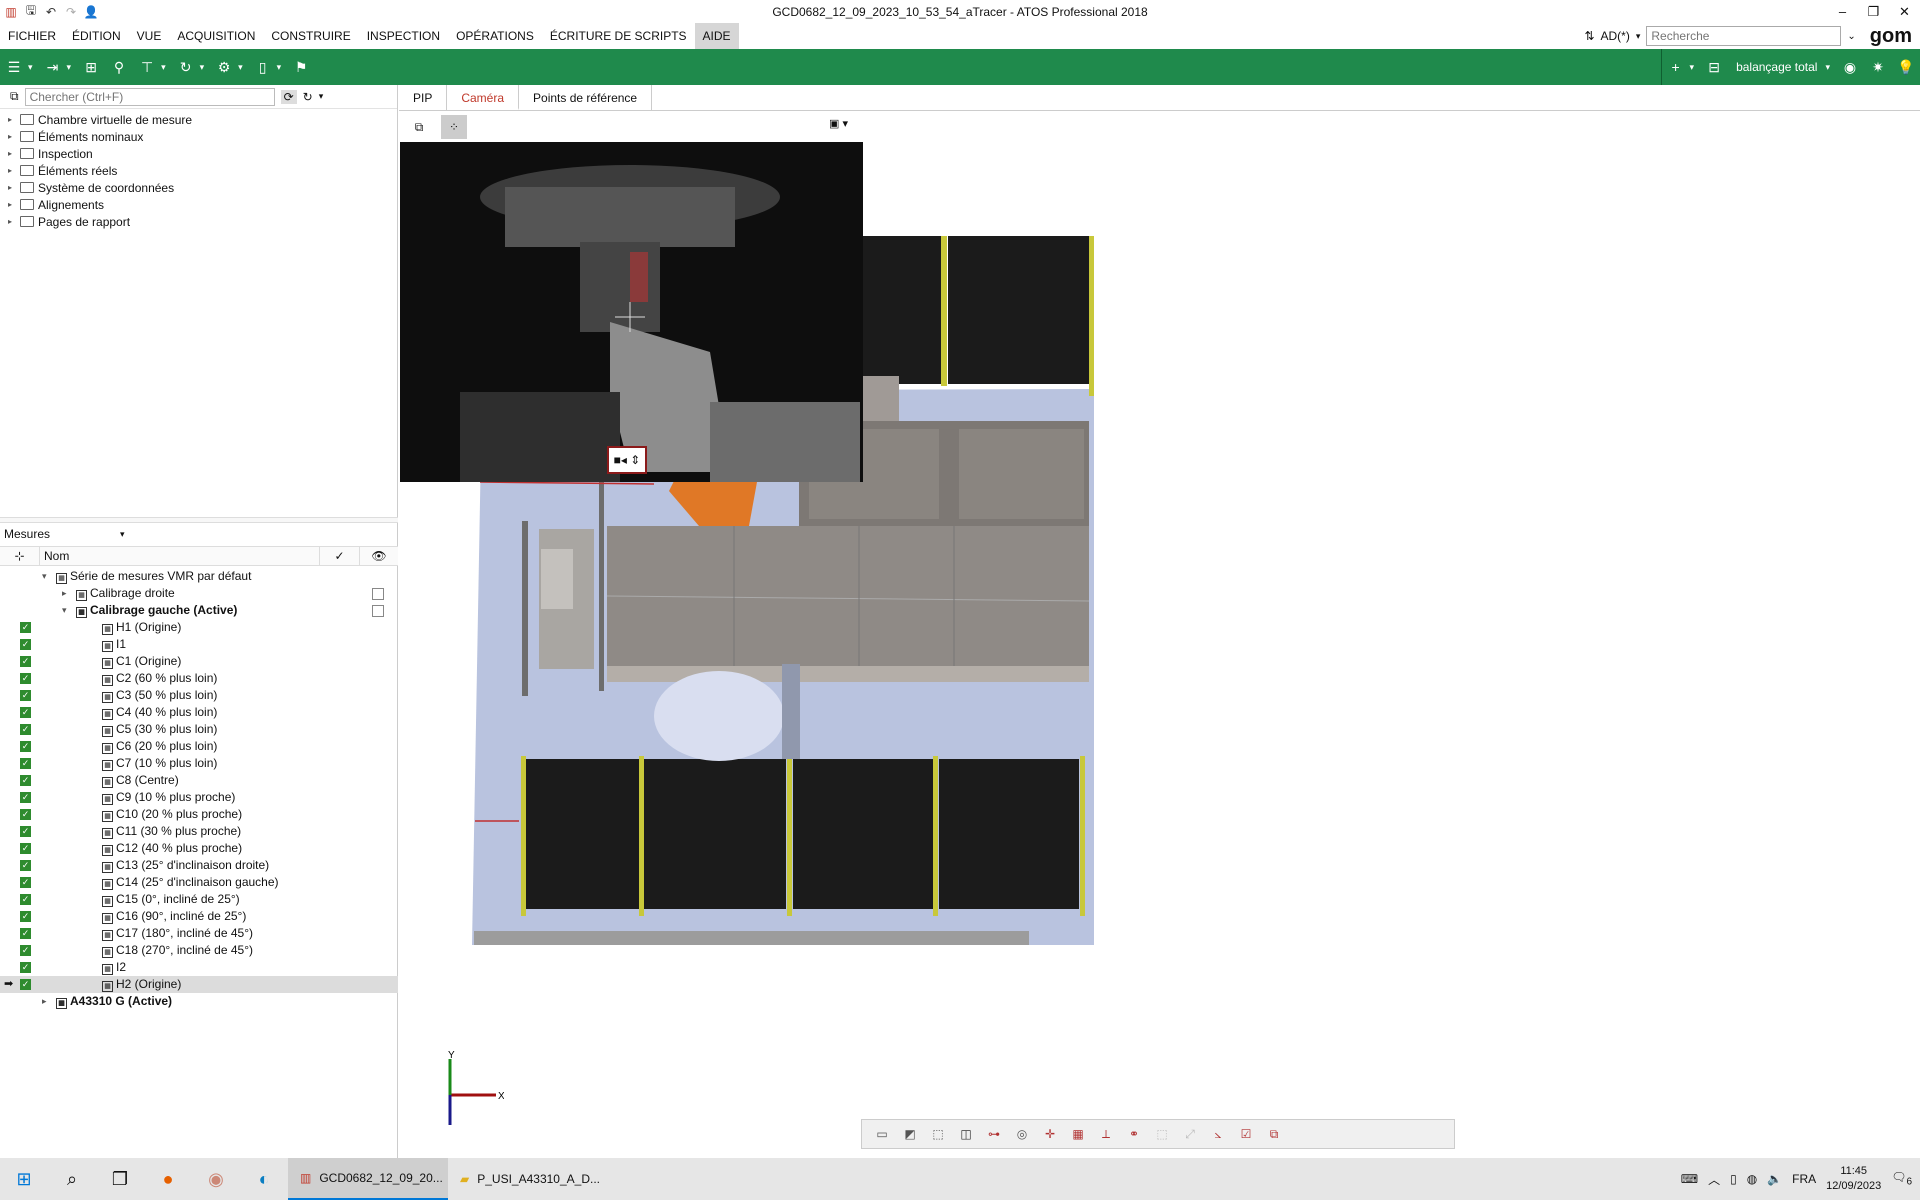  Describe the element at coordinates (198, 187) in the screenshot. I see `tree-item-coordonnees: ▸ Système de coordonnées` at that location.